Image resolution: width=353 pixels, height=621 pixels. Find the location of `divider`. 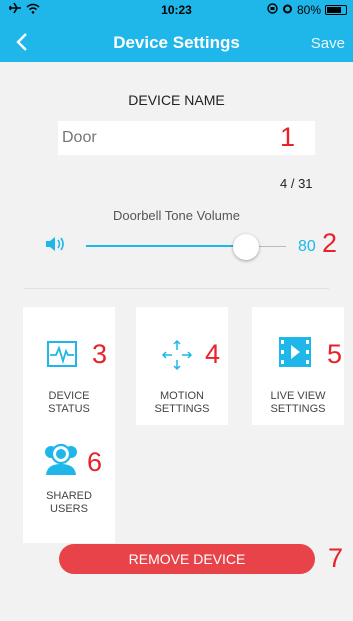

divider is located at coordinates (176, 288).